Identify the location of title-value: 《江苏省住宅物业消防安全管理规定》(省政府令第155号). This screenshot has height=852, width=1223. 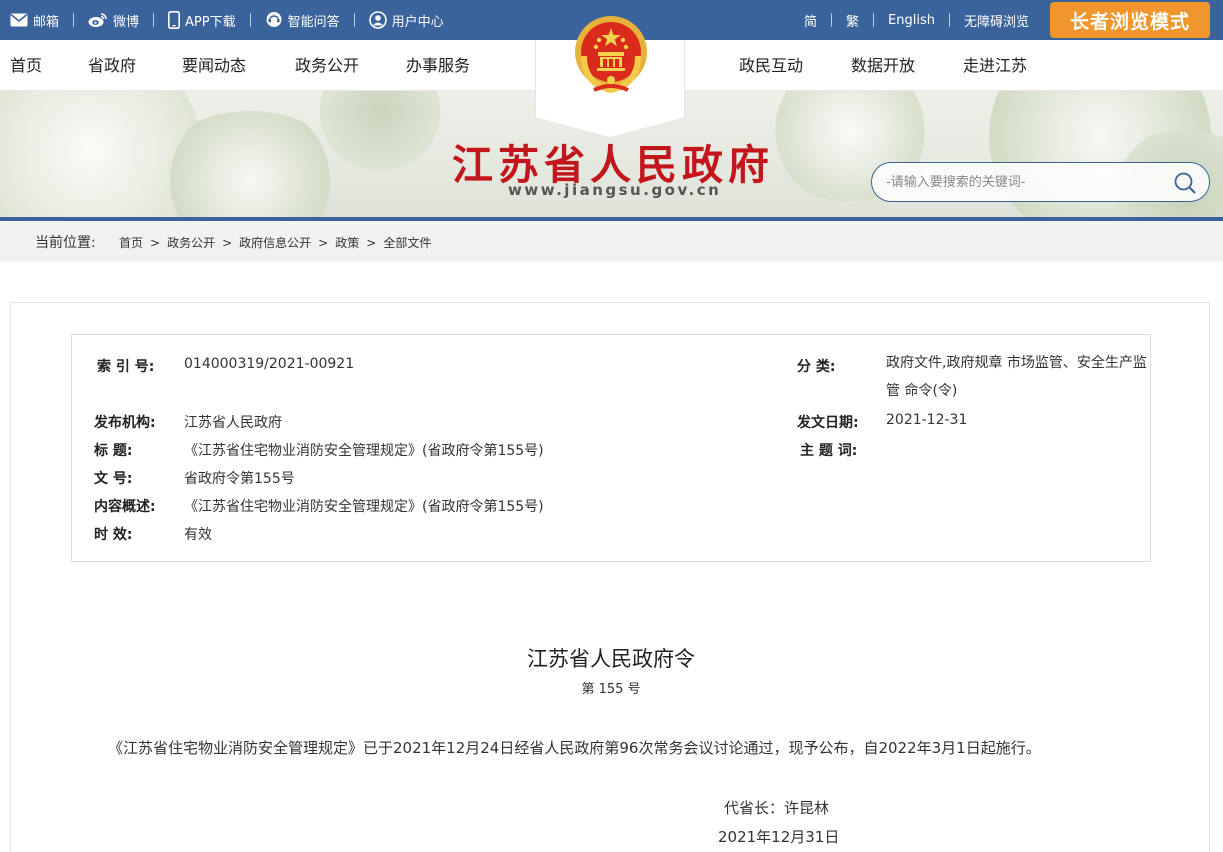
(364, 451).